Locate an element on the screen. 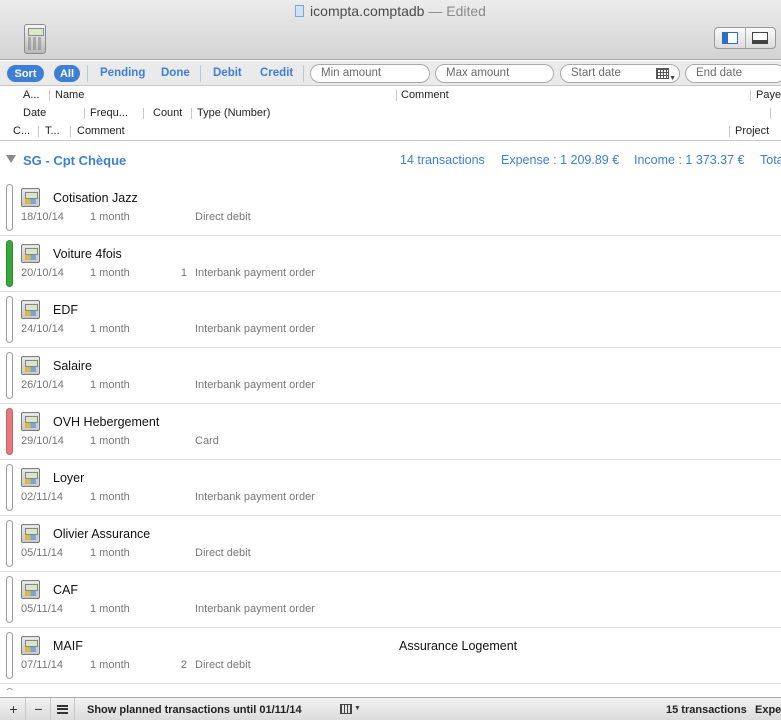 The height and width of the screenshot is (720, 781). disclosure-triangle-icon is located at coordinates (11, 159).